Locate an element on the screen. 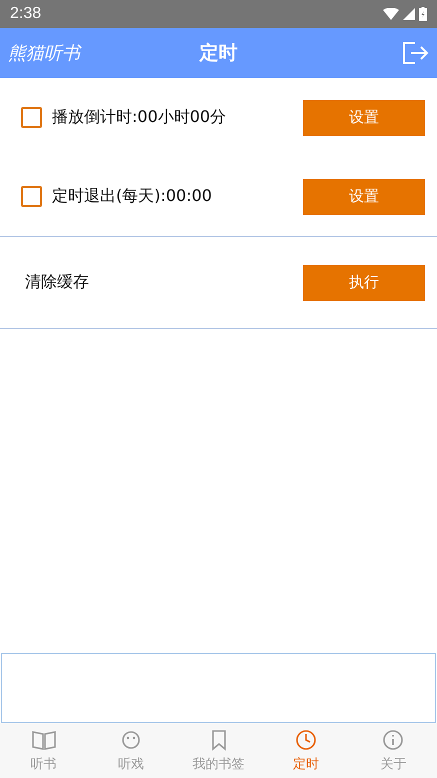  status-time: 2:38 is located at coordinates (26, 14).